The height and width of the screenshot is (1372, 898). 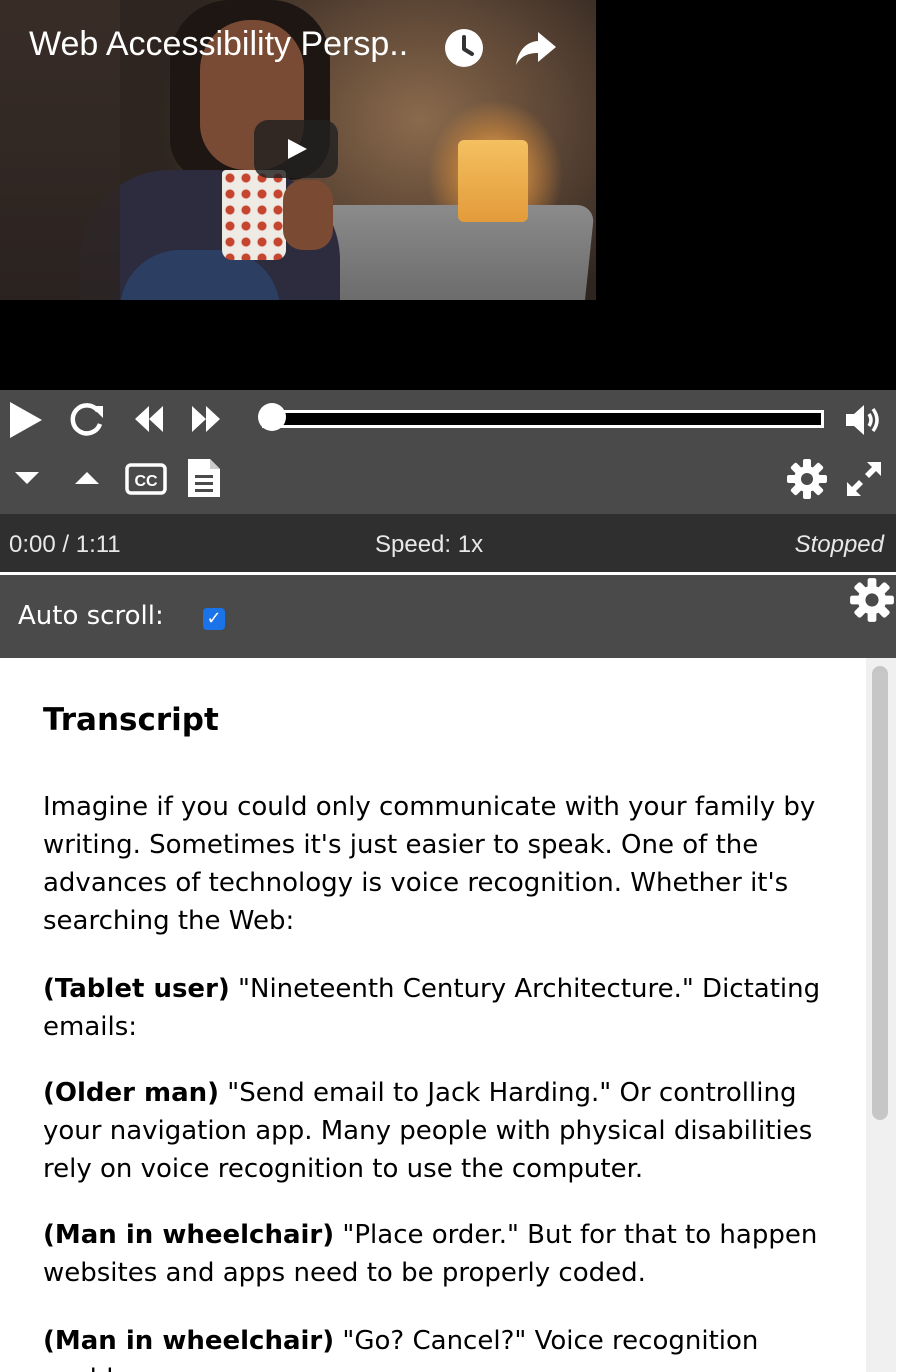 What do you see at coordinates (429, 544) in the screenshot?
I see `speed-display: Speed: 1x` at bounding box center [429, 544].